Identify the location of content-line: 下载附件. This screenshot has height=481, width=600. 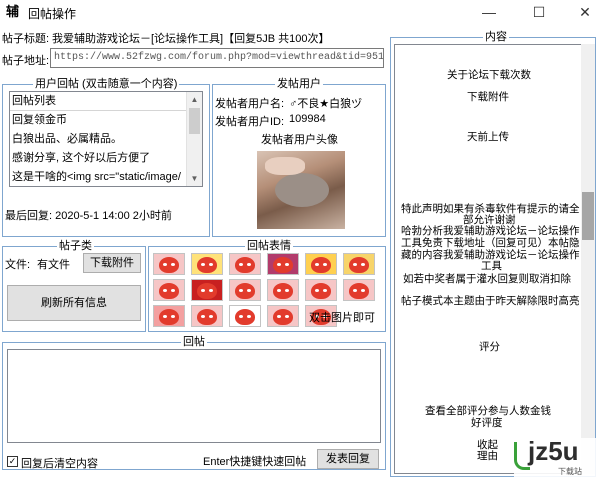
(488, 97).